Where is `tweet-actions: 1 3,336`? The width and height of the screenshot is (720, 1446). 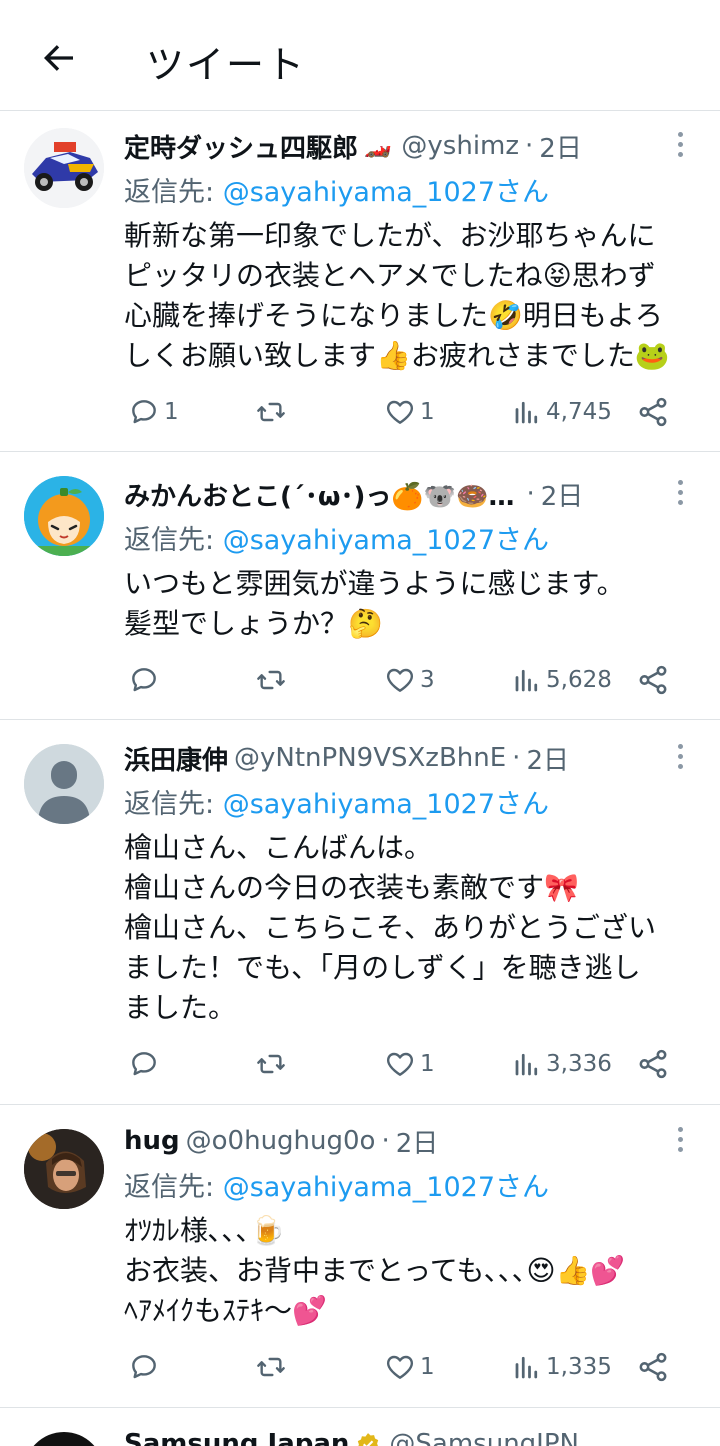
tweet-actions: 1 3,336 is located at coordinates (404, 1064).